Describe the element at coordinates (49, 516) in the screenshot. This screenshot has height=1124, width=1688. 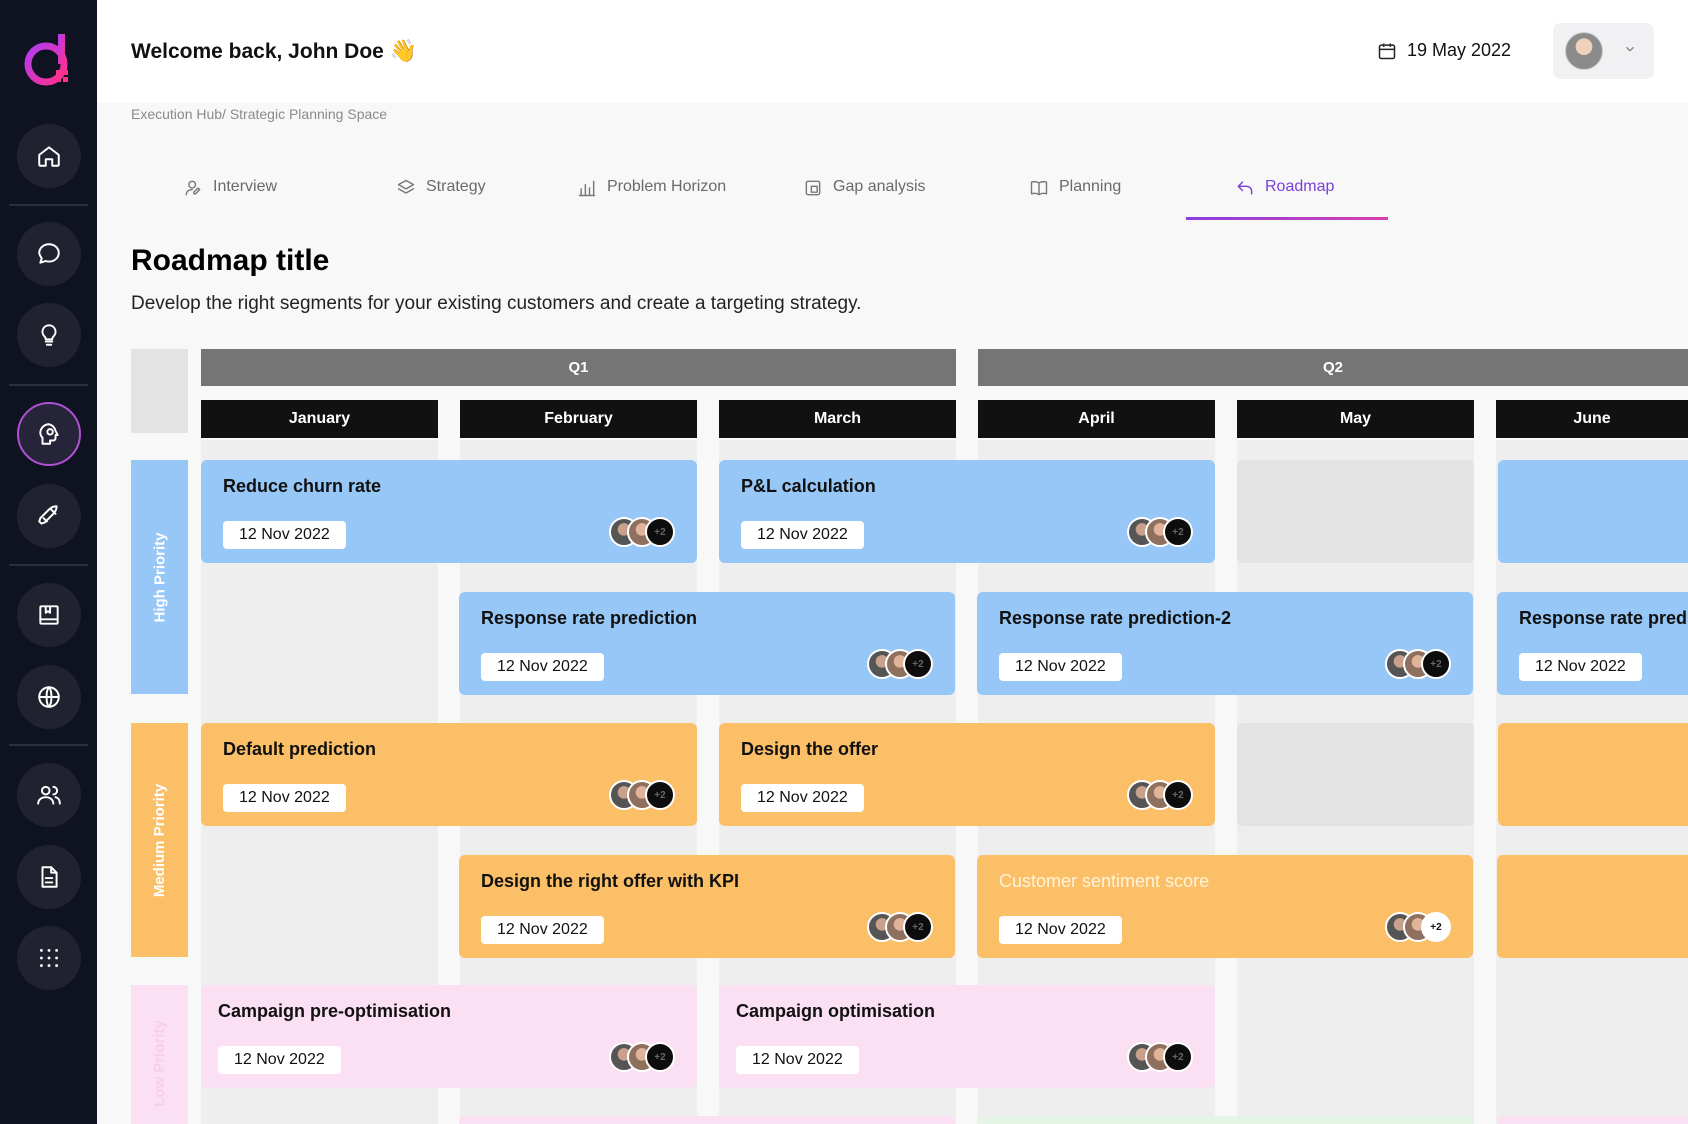
I see `nav-launch` at that location.